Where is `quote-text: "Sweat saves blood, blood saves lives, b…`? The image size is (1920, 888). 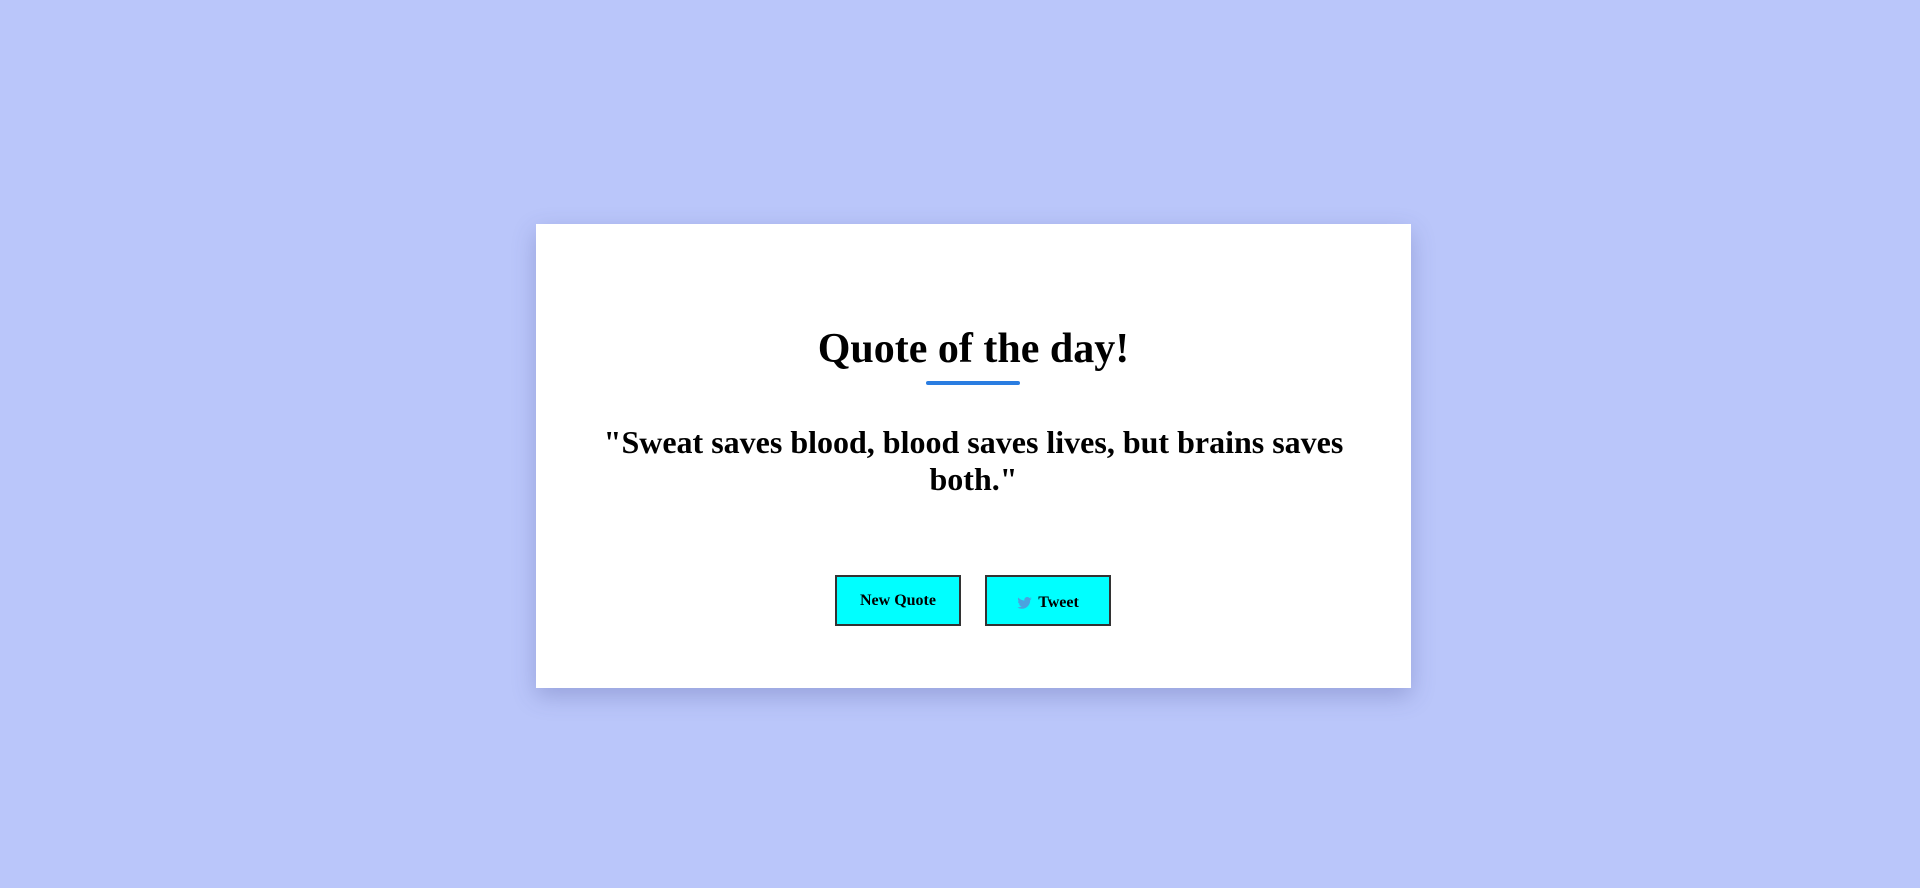 quote-text: "Sweat saves blood, blood saves lives, b… is located at coordinates (973, 460).